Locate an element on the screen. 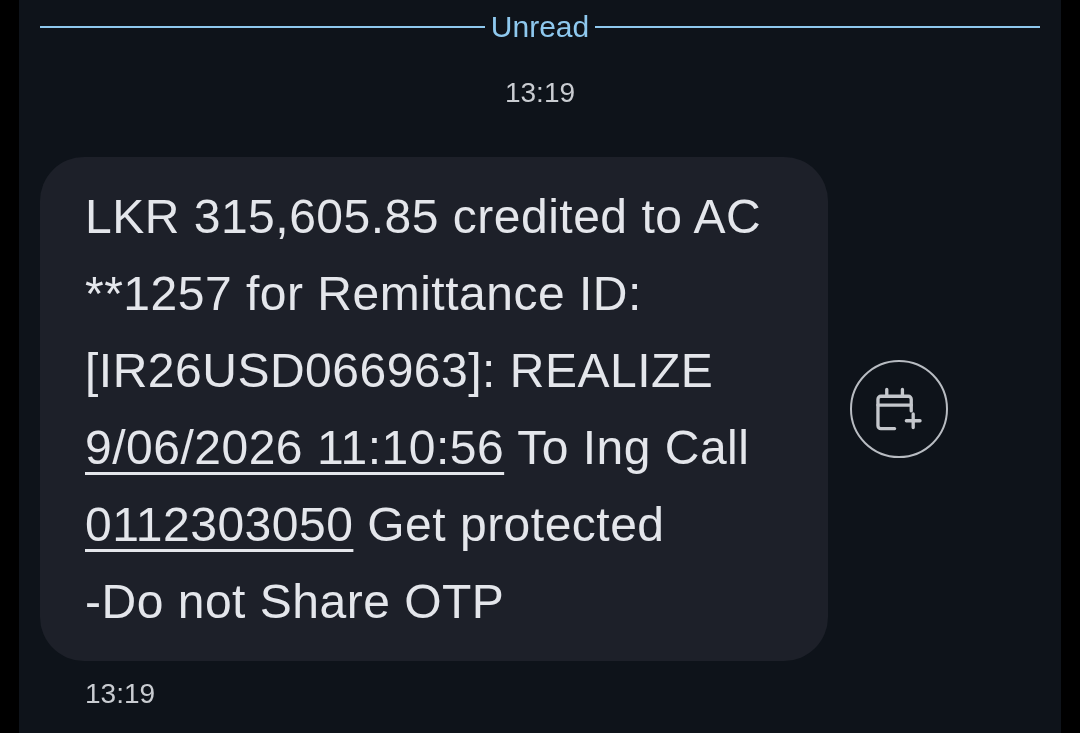 Image resolution: width=1080 pixels, height=733 pixels. link: 9/06/2026 11:10:56 is located at coordinates (295, 447).